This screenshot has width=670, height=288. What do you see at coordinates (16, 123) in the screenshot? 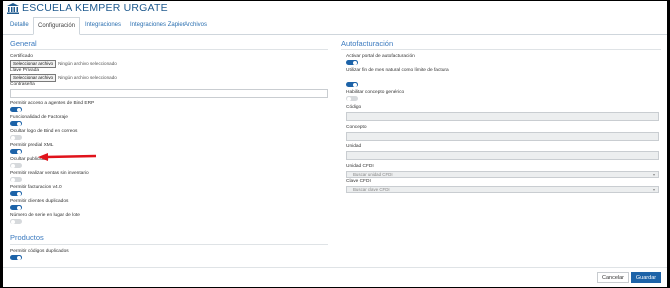
I see `toggle-factoraje` at bounding box center [16, 123].